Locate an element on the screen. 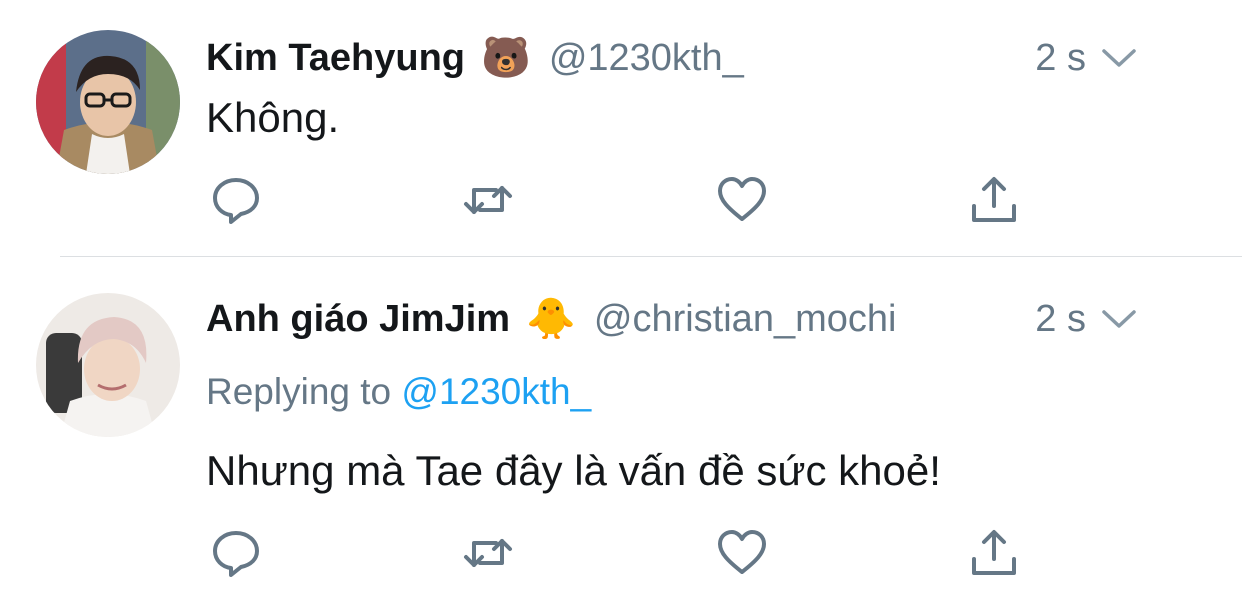  author-name: Kim Taehyung is located at coordinates (335, 58).